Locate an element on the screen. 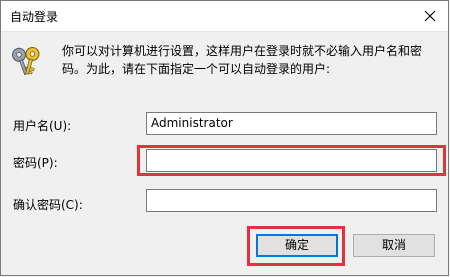 This screenshot has height=277, width=450. confirm-password-field is located at coordinates (291, 200).